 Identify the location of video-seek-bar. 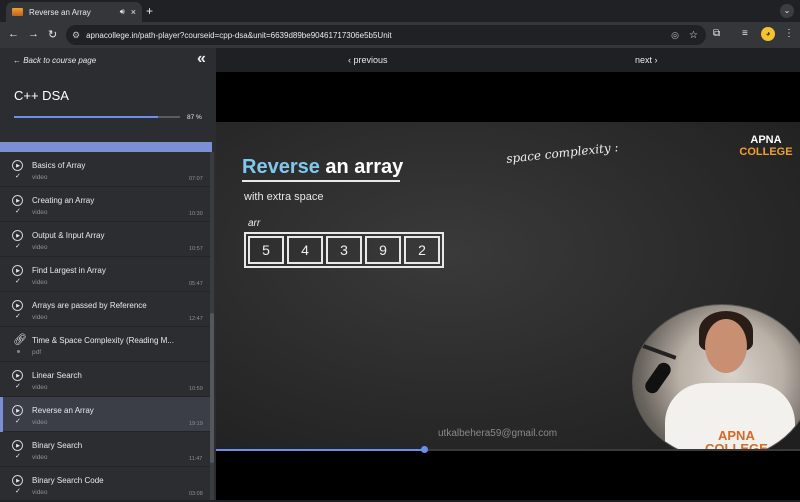
(508, 450).